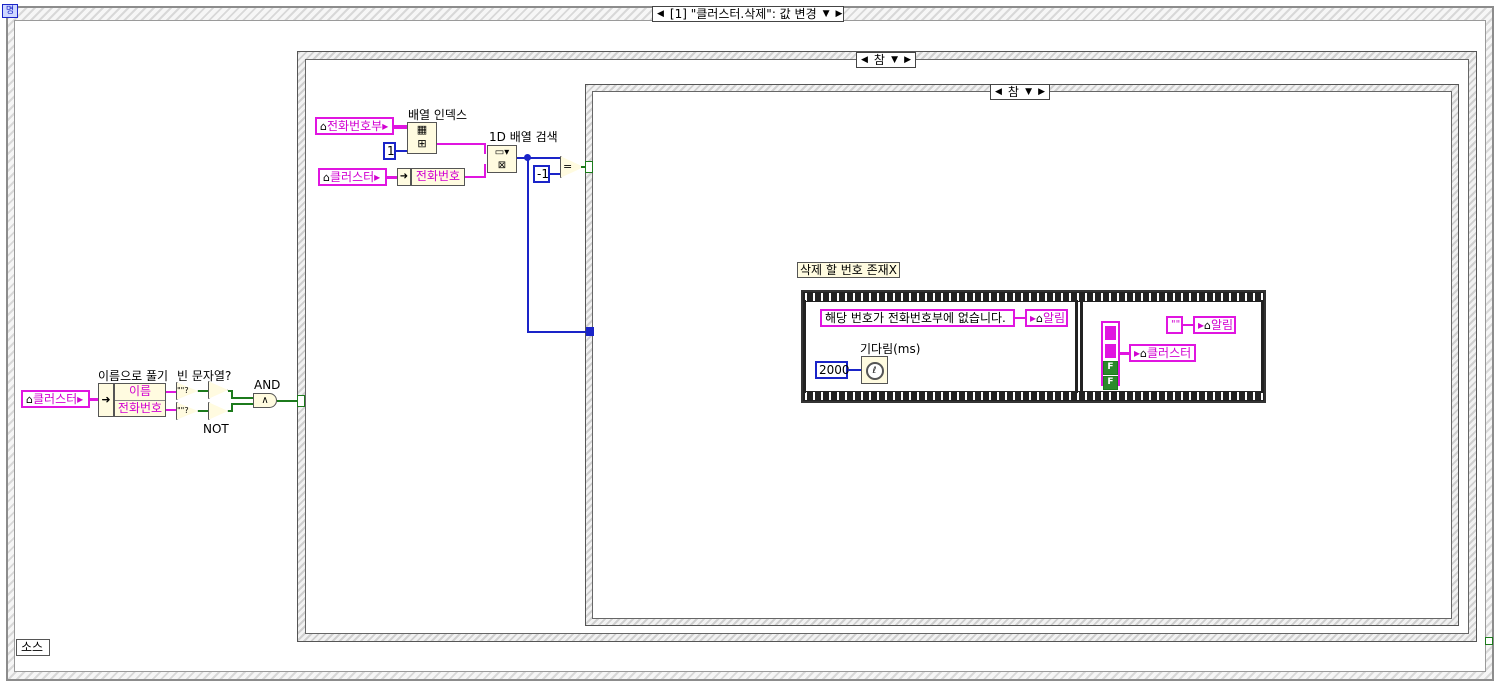 This screenshot has height=687, width=1500. Describe the element at coordinates (485, 148) in the screenshot. I see `wire-indexed-element-v` at that location.